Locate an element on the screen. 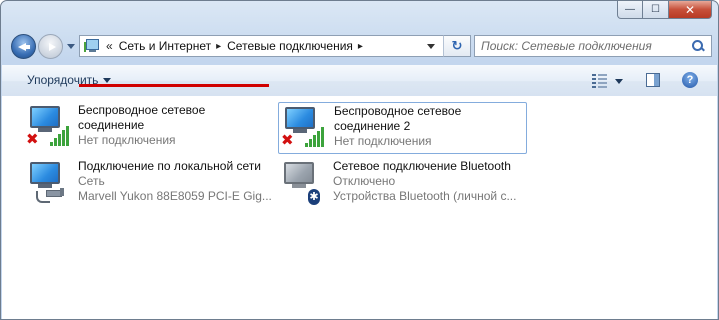 Image resolution: width=719 pixels, height=320 pixels. maximize-button: ☐ is located at coordinates (656, 10).